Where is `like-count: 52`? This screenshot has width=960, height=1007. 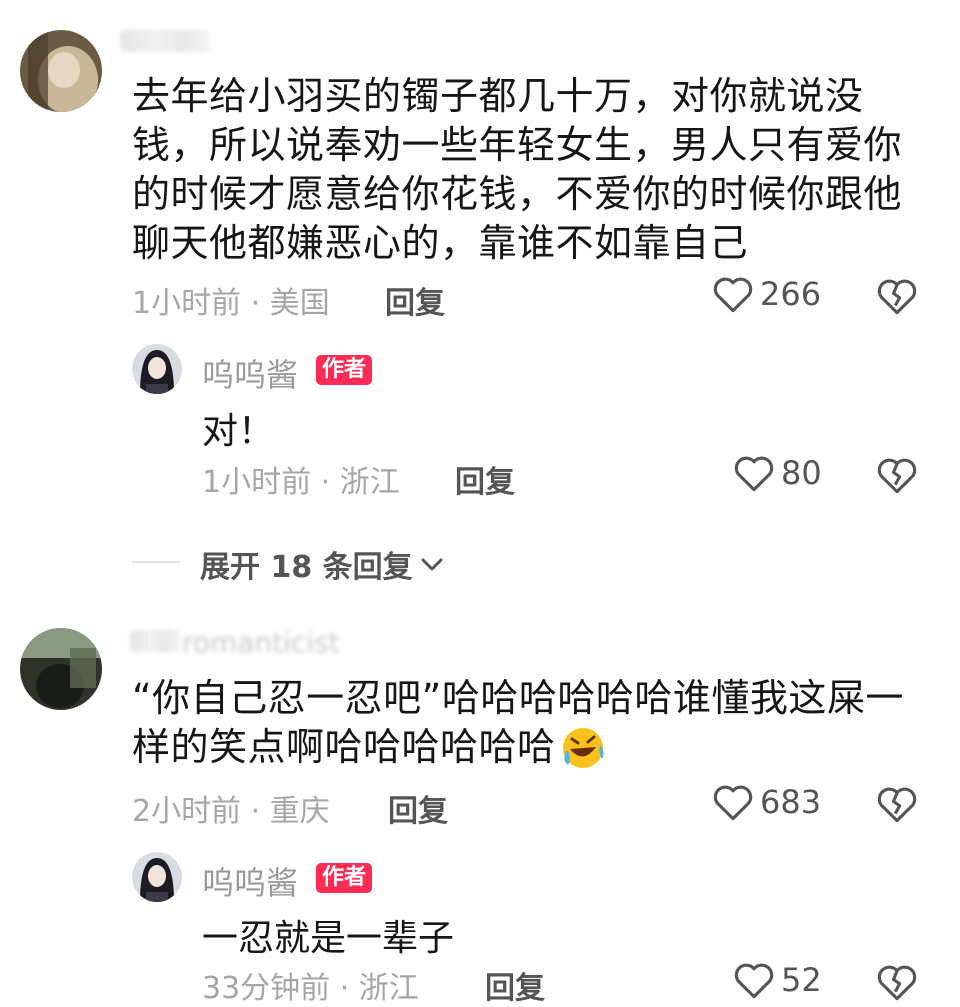 like-count: 52 is located at coordinates (801, 980).